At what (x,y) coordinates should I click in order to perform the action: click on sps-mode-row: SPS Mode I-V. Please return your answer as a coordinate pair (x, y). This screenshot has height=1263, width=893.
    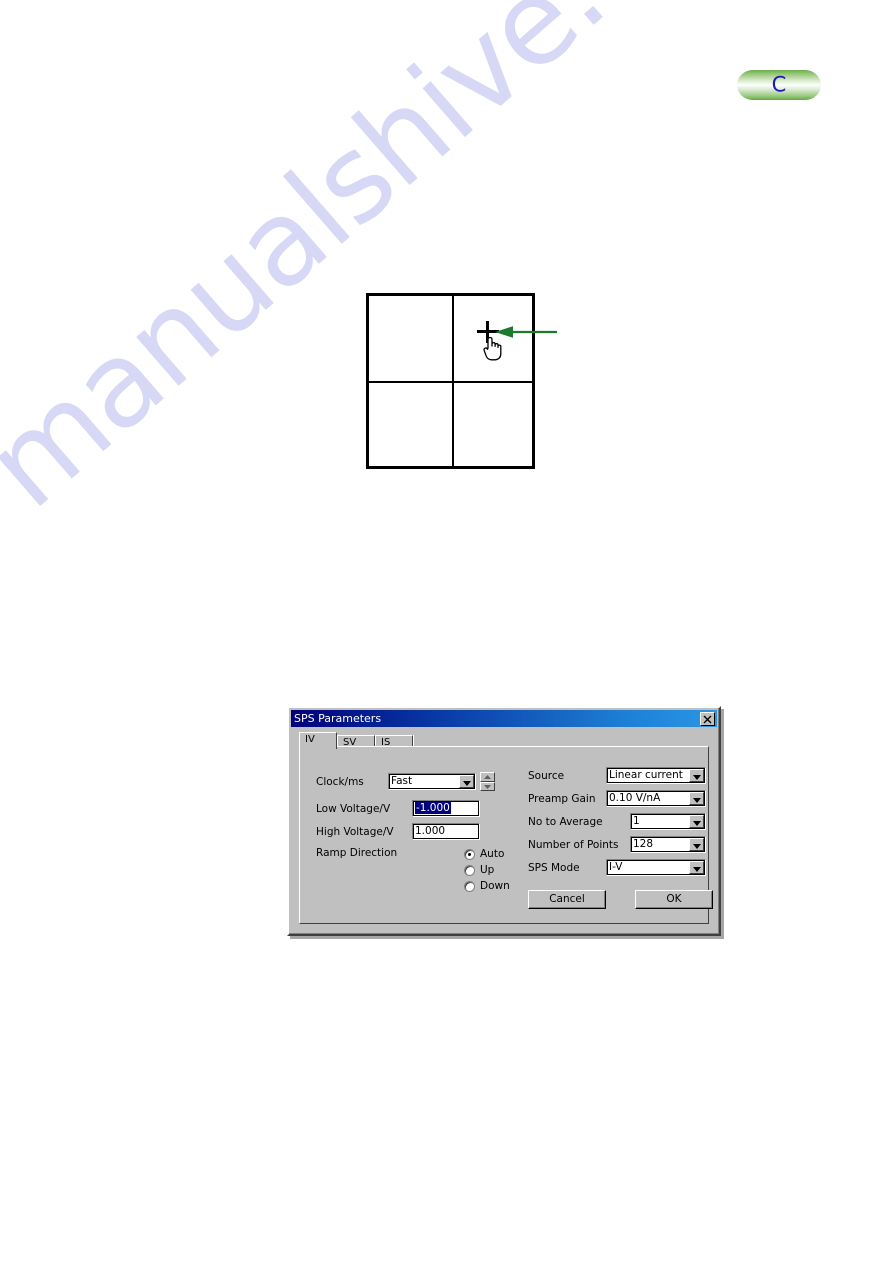
    Looking at the image, I should click on (620, 867).